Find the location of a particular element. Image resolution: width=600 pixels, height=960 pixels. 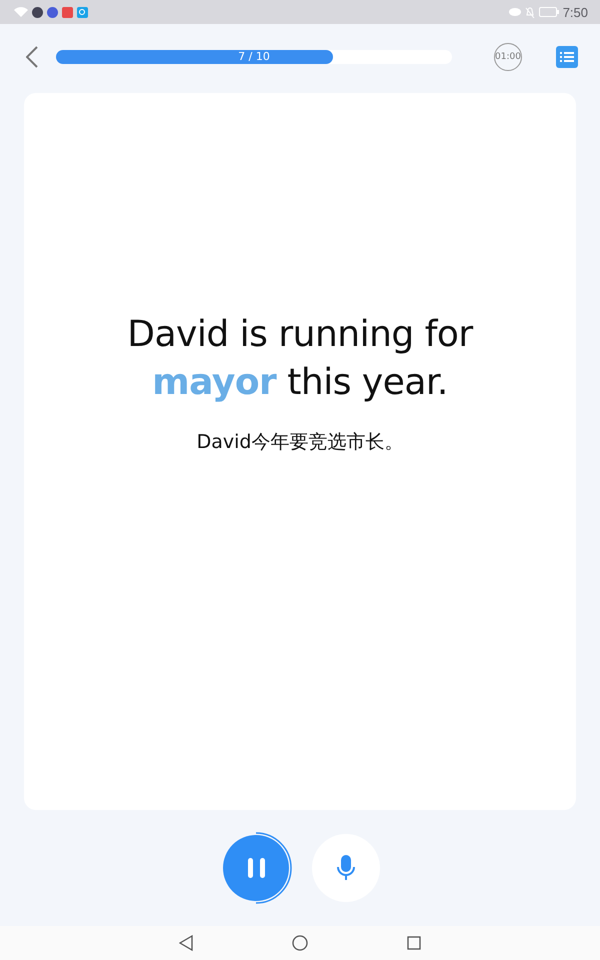

progress-label: 7 / 10 is located at coordinates (254, 57).